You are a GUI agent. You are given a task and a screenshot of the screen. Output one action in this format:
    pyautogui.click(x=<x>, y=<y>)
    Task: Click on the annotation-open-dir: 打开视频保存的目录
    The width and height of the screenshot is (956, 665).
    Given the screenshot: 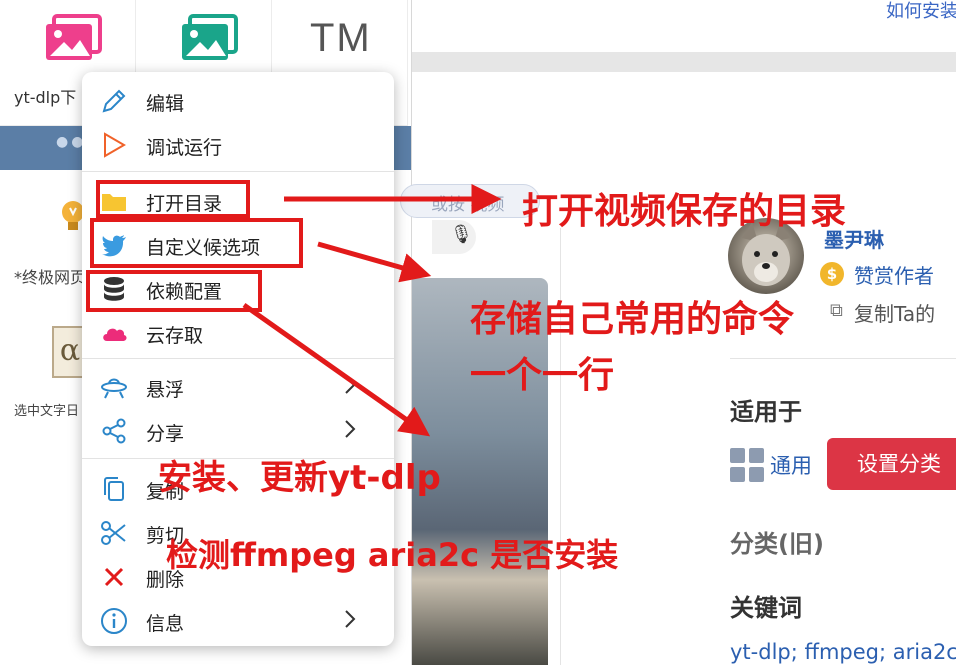 What is the action you would take?
    pyautogui.click(x=684, y=211)
    